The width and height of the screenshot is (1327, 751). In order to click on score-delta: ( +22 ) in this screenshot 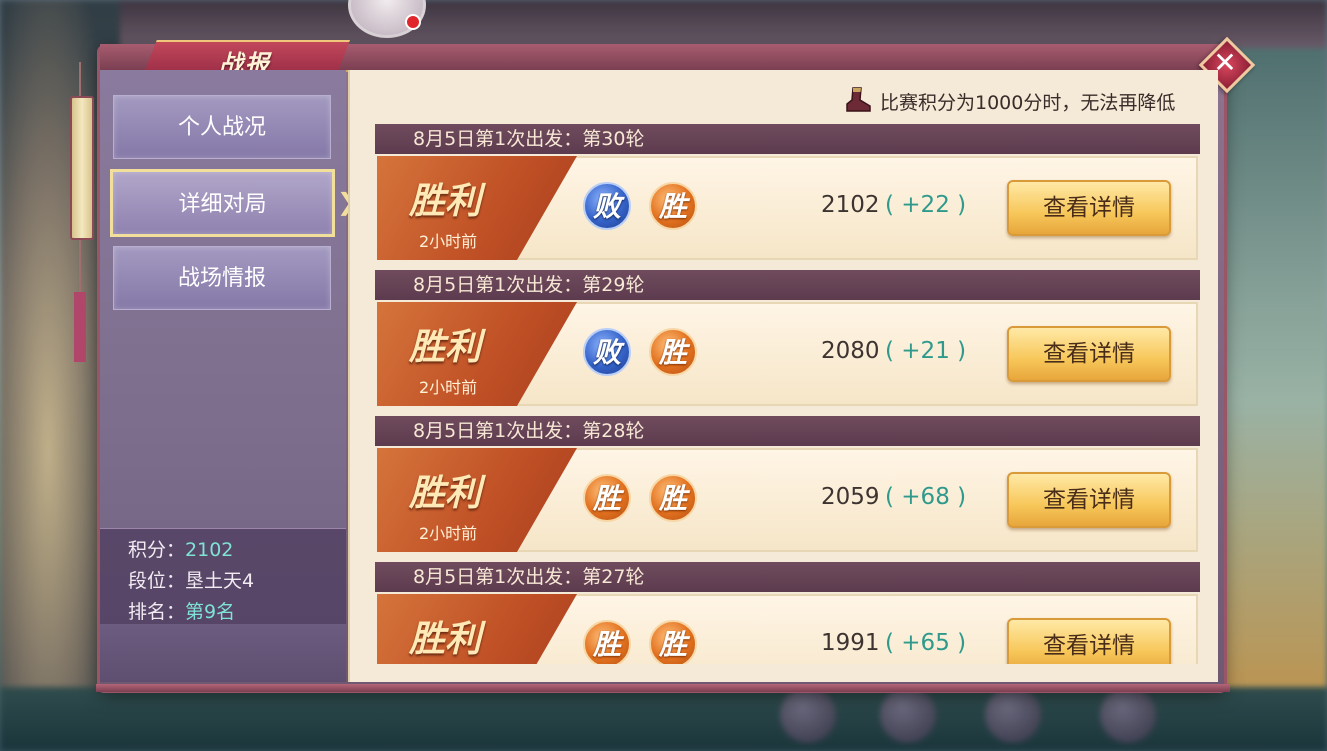, I will do `click(926, 205)`.